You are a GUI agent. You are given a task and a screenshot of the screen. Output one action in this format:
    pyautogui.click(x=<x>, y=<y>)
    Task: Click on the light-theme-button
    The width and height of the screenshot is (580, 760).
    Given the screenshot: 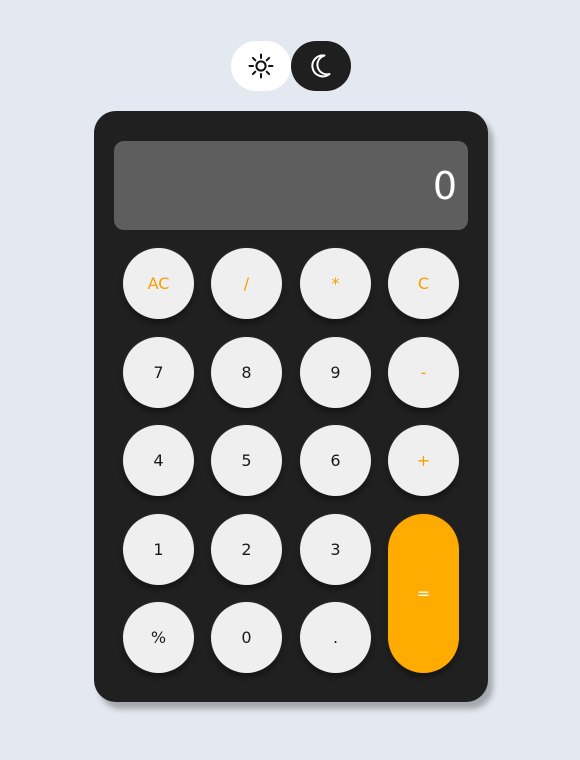 What is the action you would take?
    pyautogui.click(x=261, y=66)
    